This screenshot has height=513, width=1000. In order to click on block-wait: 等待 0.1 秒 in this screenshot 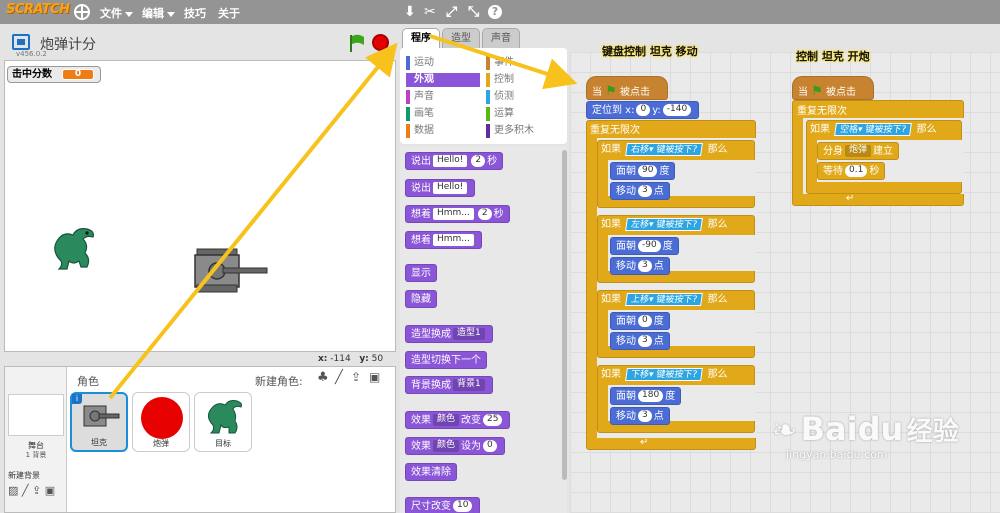, I will do `click(851, 171)`.